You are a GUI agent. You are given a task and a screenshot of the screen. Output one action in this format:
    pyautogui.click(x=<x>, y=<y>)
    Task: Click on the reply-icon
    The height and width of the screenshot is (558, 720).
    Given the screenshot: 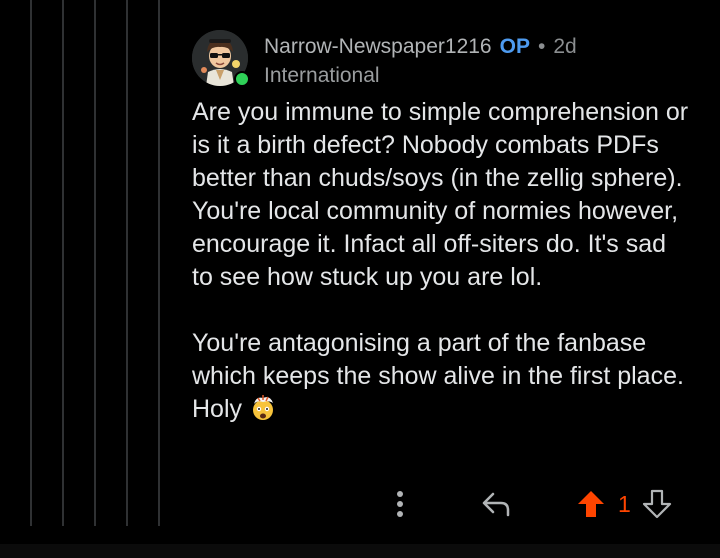 What is the action you would take?
    pyautogui.click(x=496, y=504)
    